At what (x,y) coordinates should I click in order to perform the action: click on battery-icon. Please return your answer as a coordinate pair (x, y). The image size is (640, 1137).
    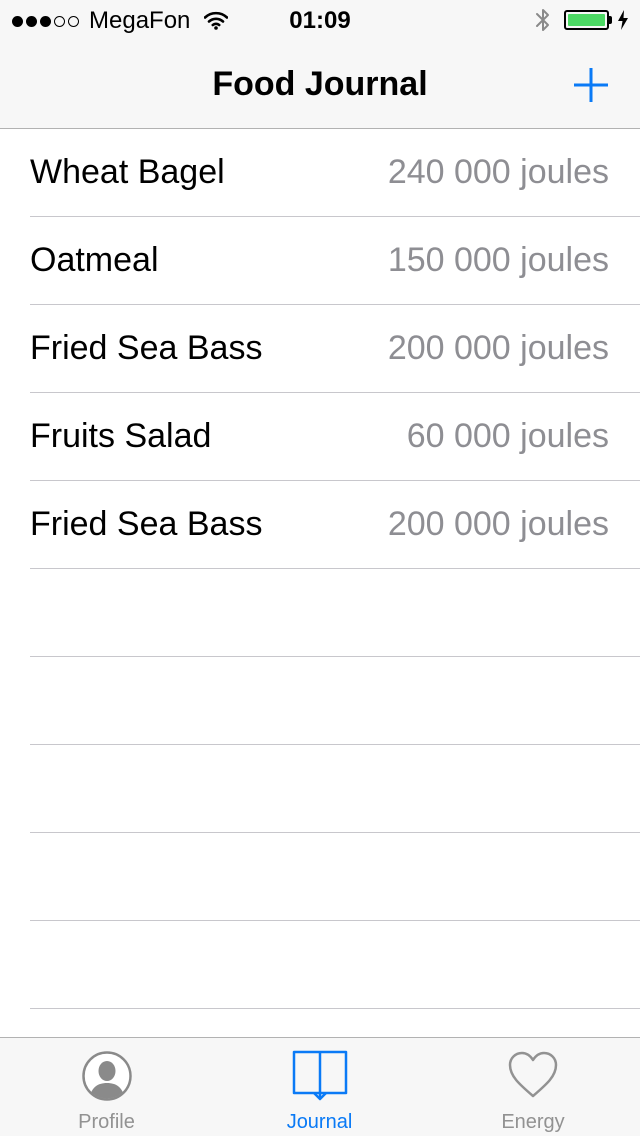
    Looking at the image, I should click on (586, 20).